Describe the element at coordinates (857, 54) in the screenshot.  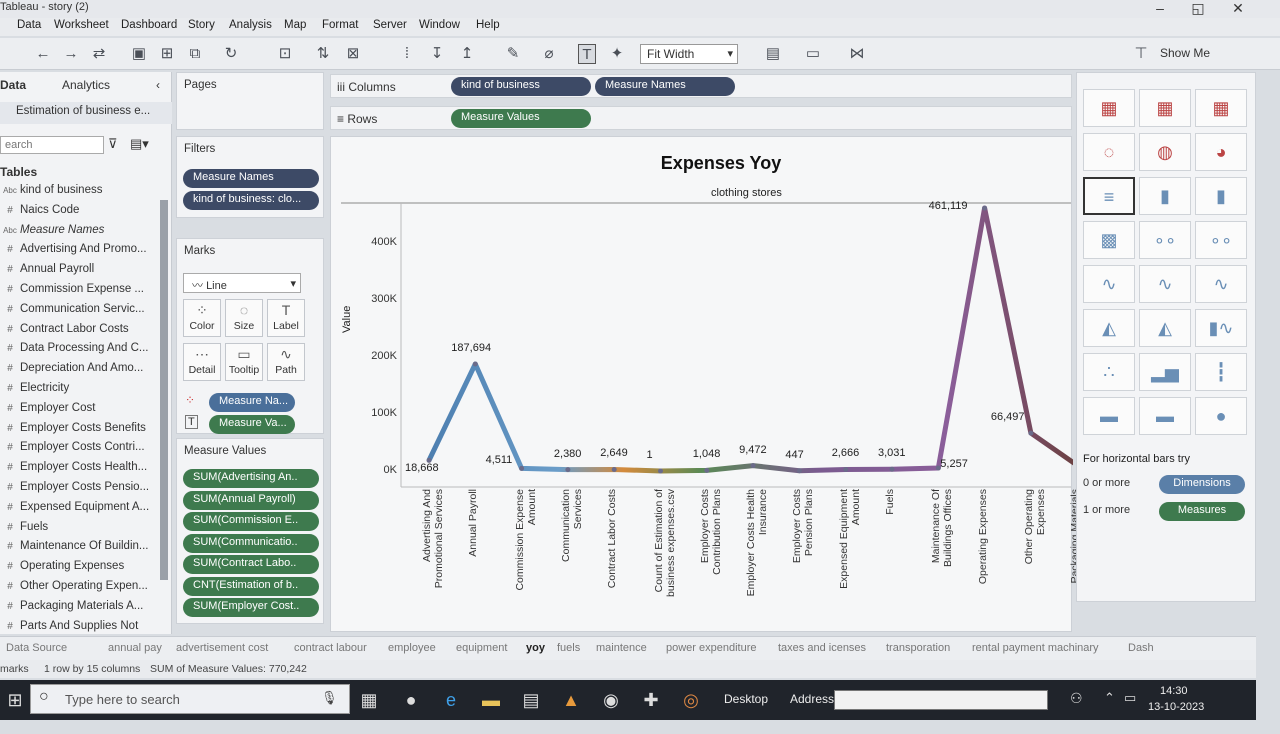
I see `share-icon: ⋈` at that location.